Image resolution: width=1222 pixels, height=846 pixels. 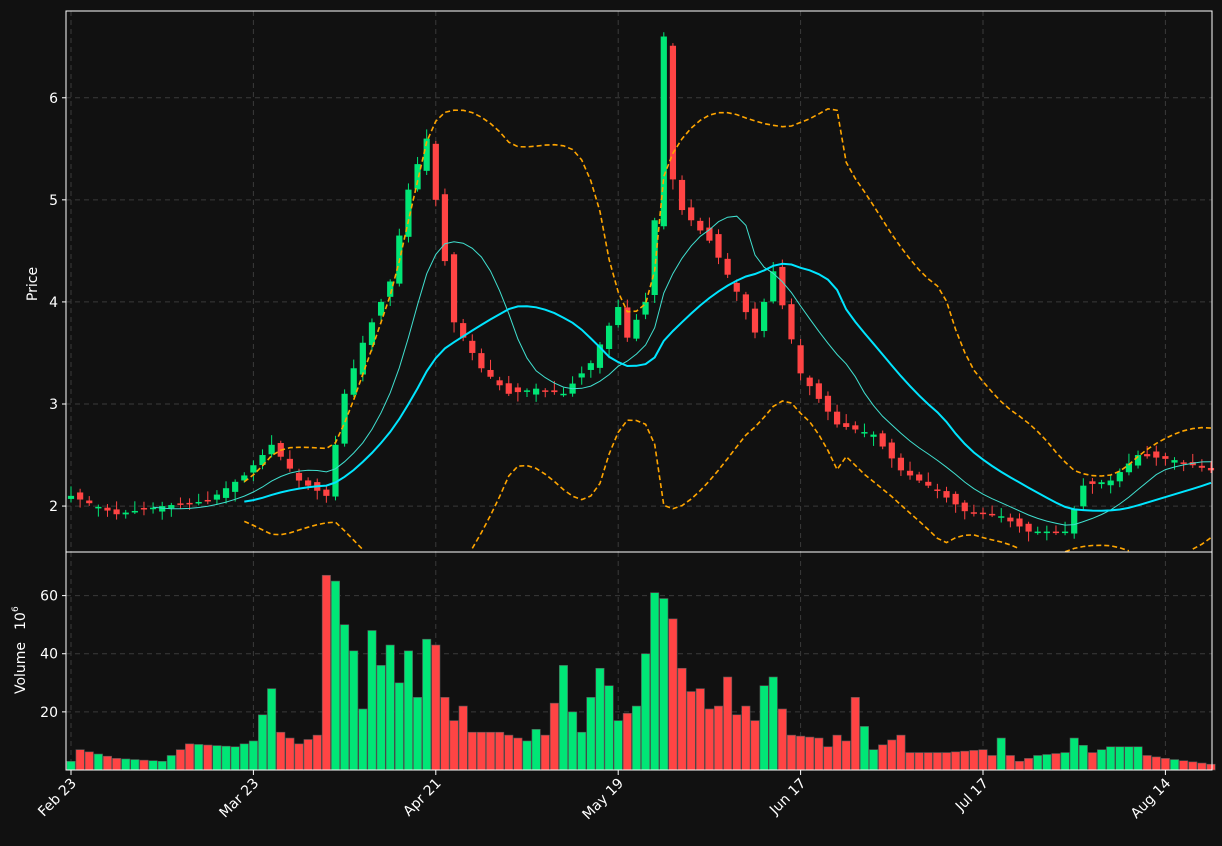 I want to click on volume-tick-label: 60, so click(x=49, y=597).